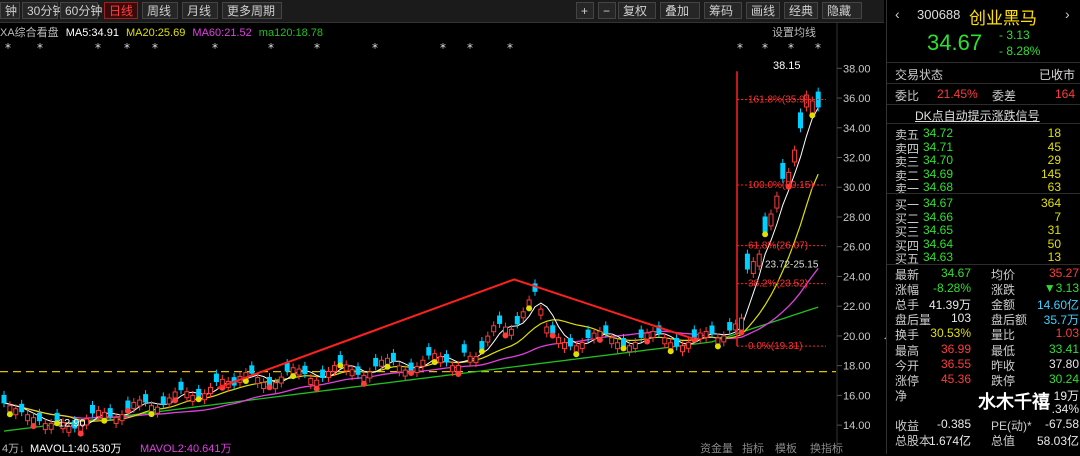  Describe the element at coordinates (1050, 203) in the screenshot. I see `buy-volume: 364` at that location.